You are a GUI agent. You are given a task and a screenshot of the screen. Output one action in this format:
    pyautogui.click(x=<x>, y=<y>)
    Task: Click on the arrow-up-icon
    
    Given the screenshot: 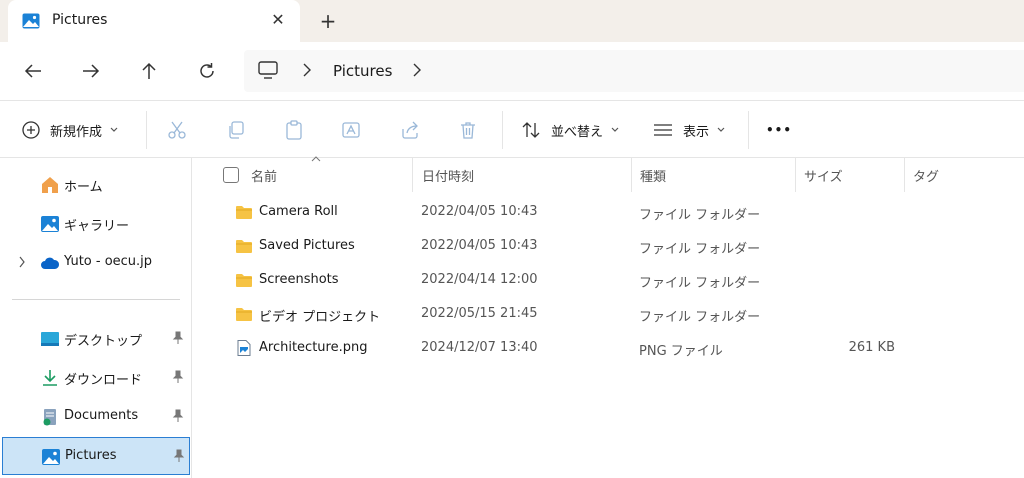 What is the action you would take?
    pyautogui.click(x=149, y=70)
    